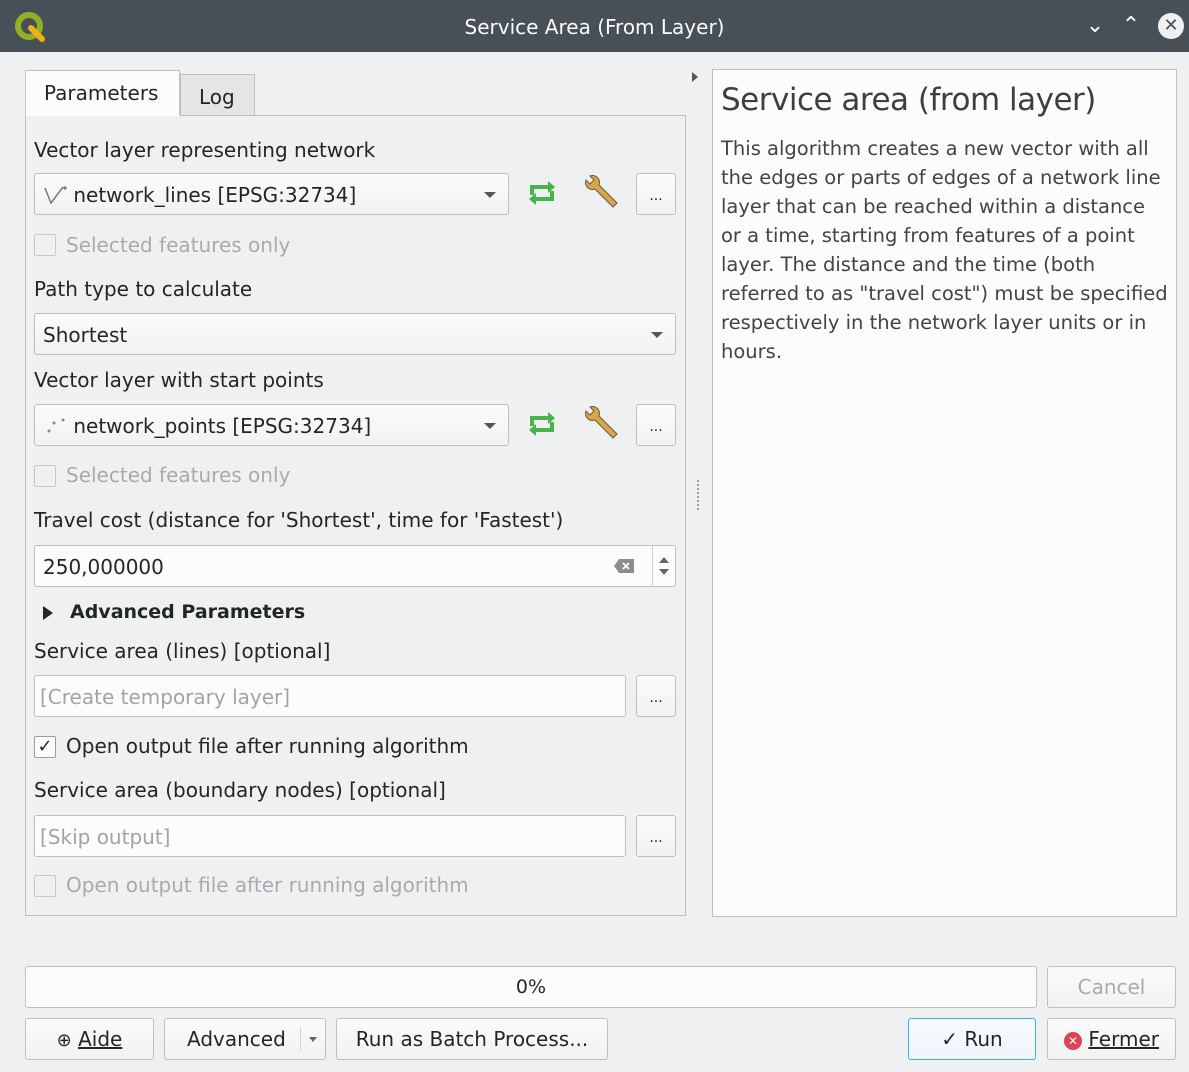 Image resolution: width=1189 pixels, height=1072 pixels. I want to click on progress-bar: 0%, so click(531, 987).